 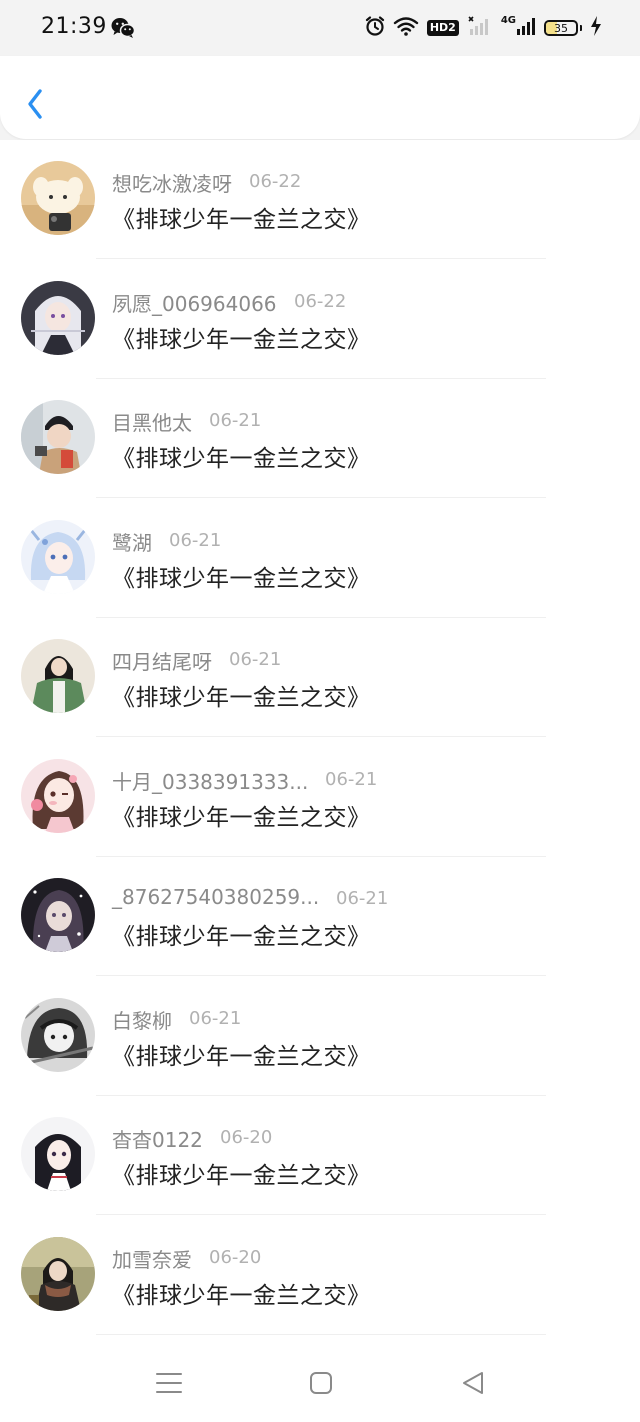 I want to click on list-item: 夙愿_006964066 06-22 《排球少年一金兰之交》, so click(x=320, y=319).